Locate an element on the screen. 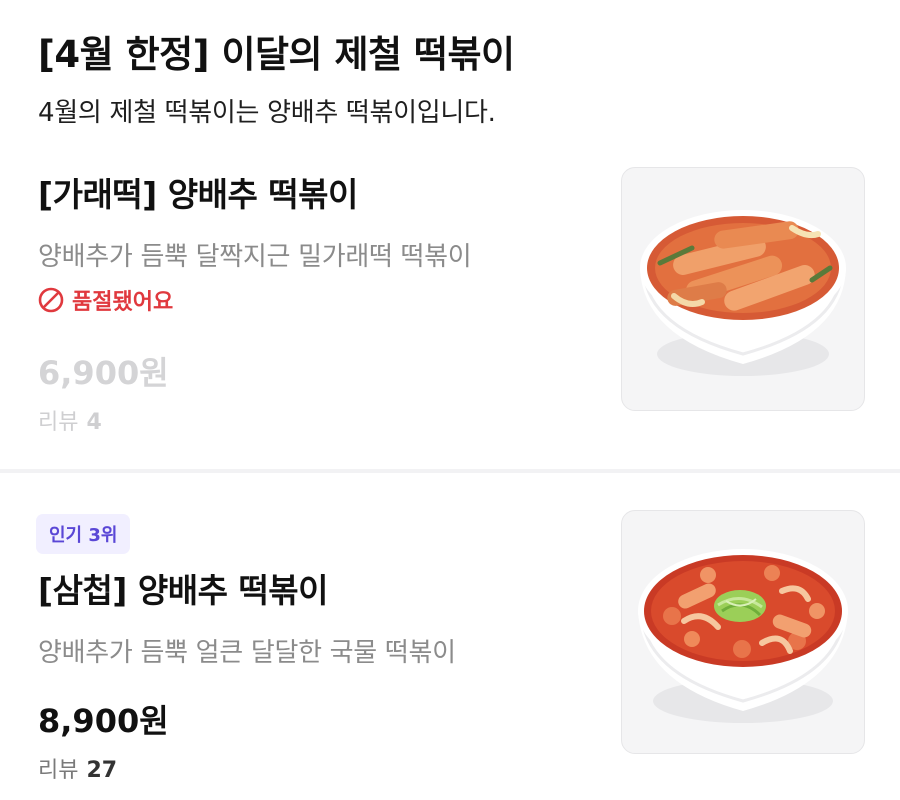 This screenshot has width=900, height=800. section-title: [4월 한정] 이달의 제철 떡볶이 is located at coordinates (276, 54).